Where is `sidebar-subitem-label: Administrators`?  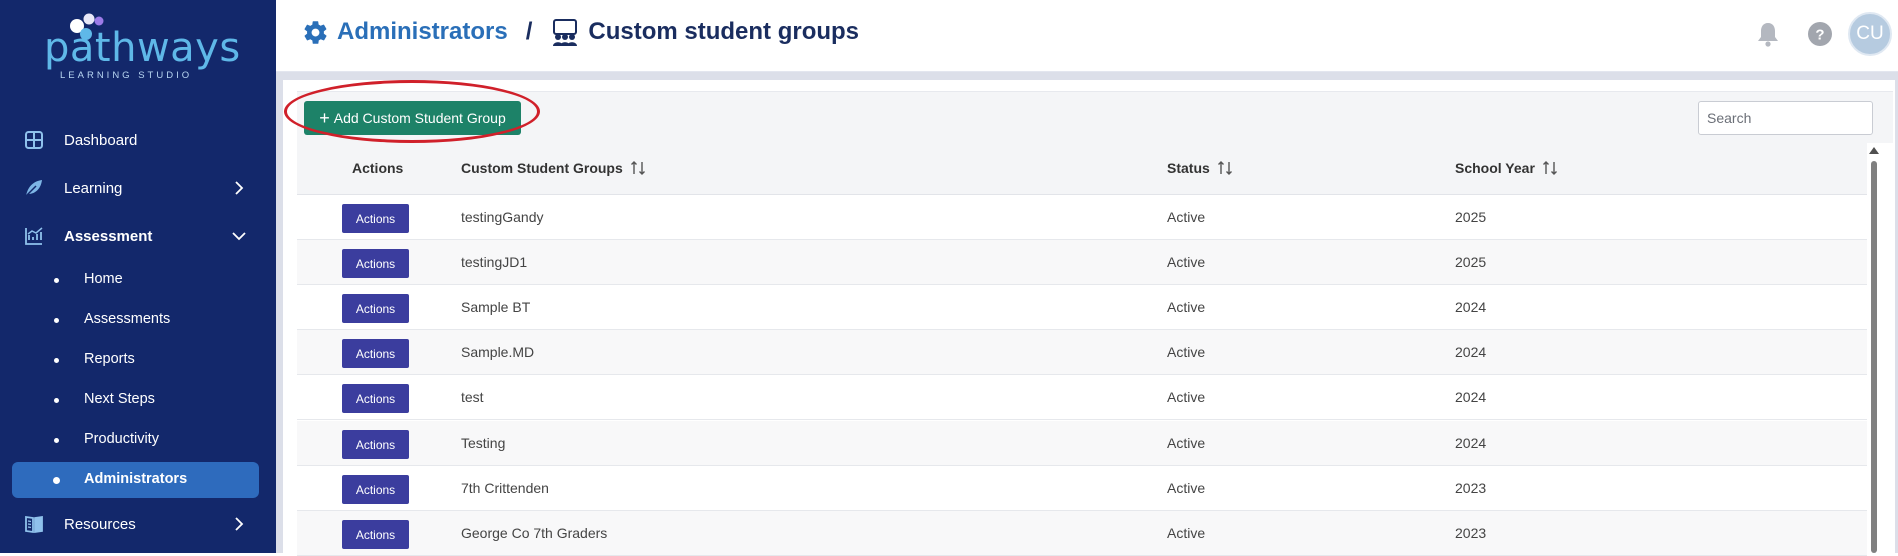 sidebar-subitem-label: Administrators is located at coordinates (136, 479).